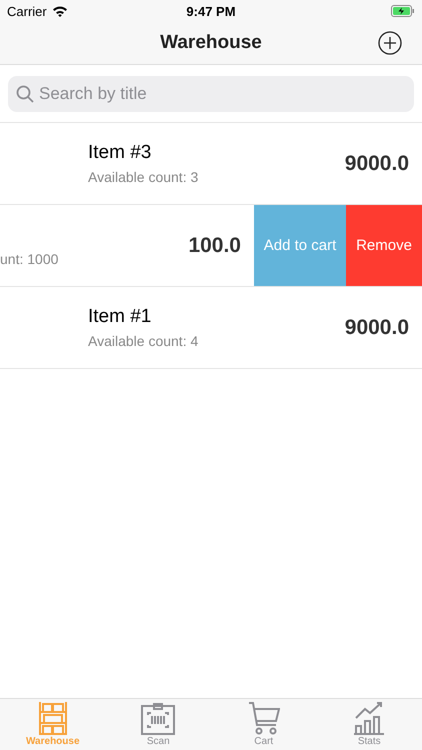  Describe the element at coordinates (144, 177) in the screenshot. I see `item-count: Available count: 3` at that location.